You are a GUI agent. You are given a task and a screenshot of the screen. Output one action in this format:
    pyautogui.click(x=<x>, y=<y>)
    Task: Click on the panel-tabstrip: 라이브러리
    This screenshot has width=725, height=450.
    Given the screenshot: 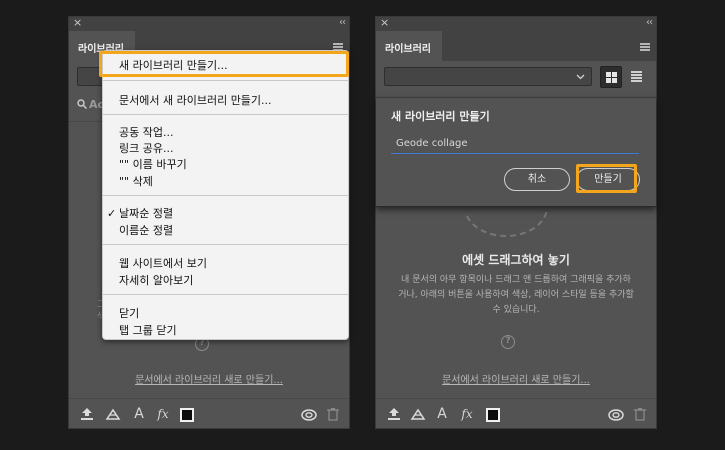 What is the action you would take?
    pyautogui.click(x=516, y=46)
    